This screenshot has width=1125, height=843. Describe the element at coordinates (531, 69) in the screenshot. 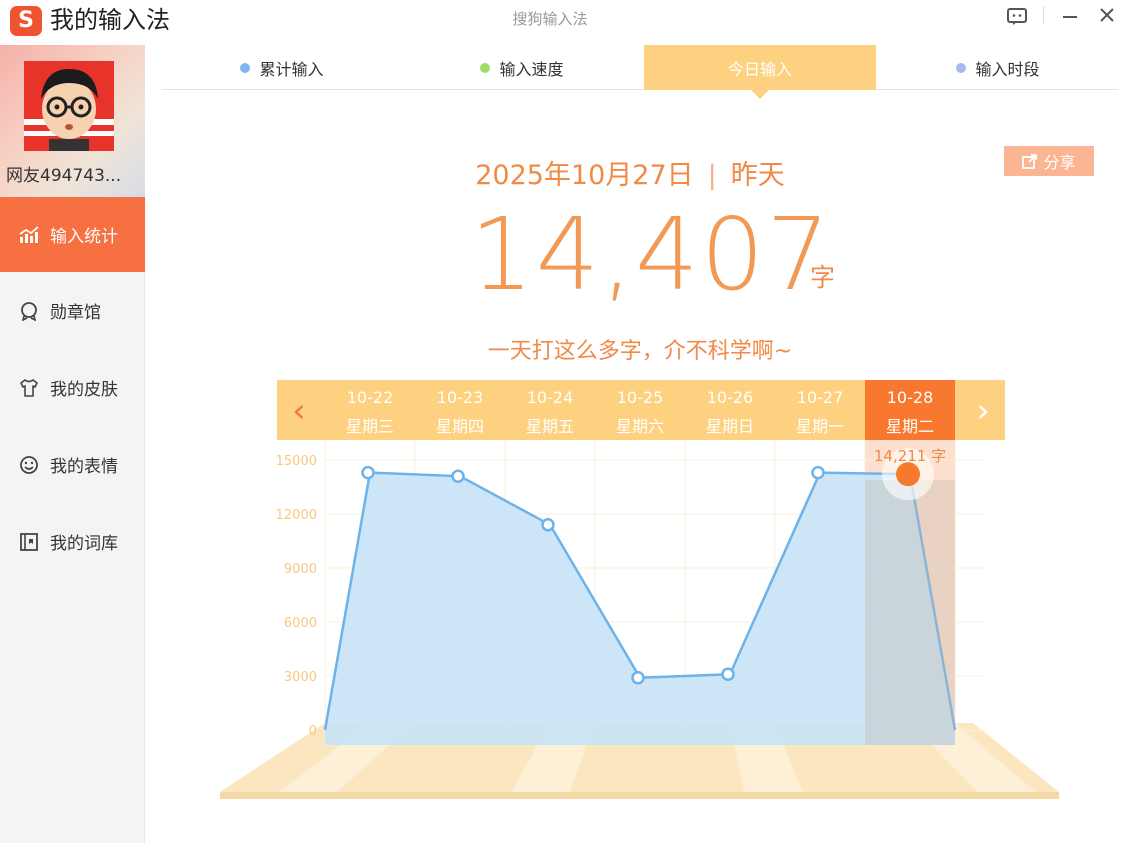

I see `tab-label: 输入速度` at that location.